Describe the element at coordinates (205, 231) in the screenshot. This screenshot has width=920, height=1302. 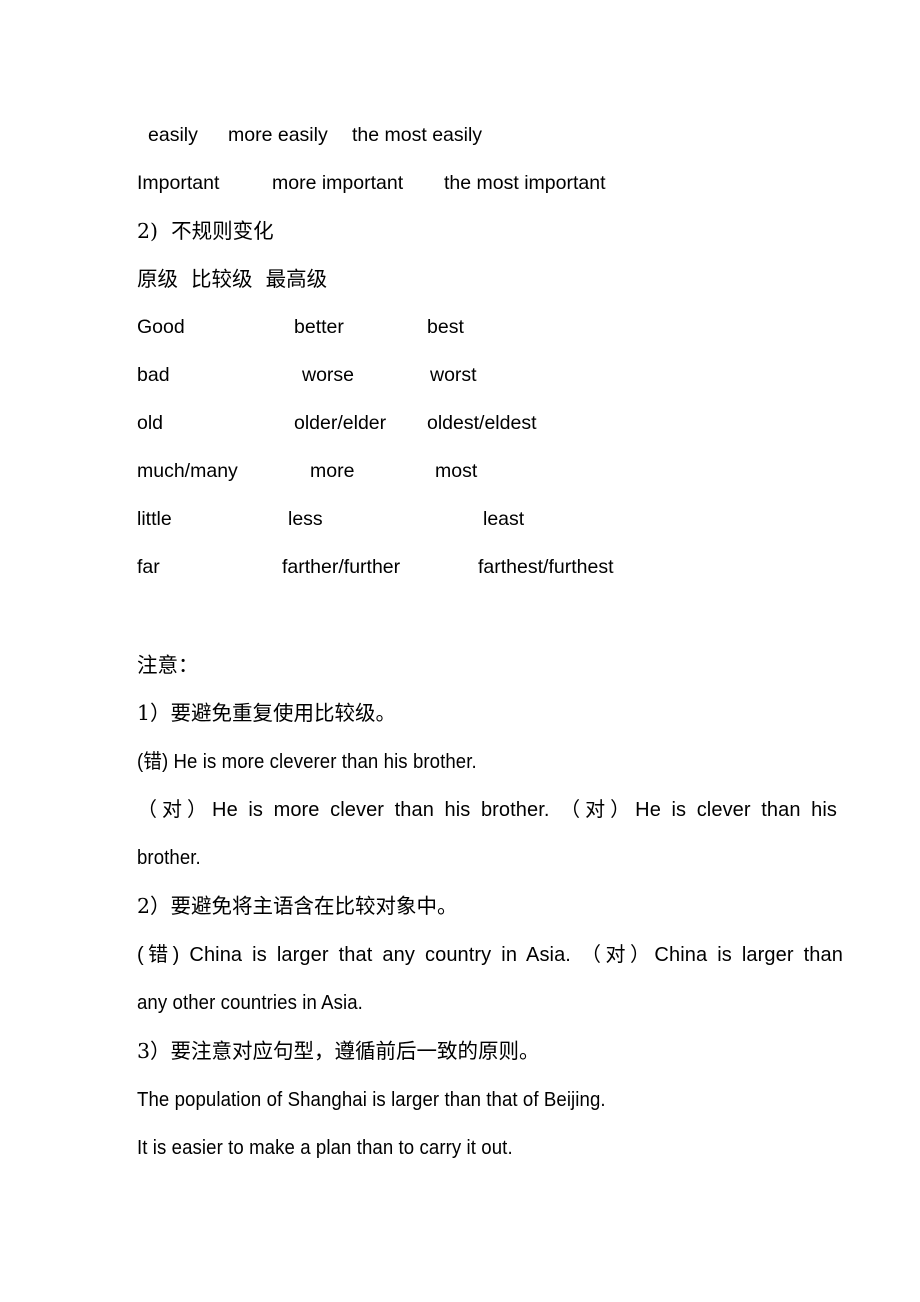
I see `section-heading-irregular: 2) 不规则变化` at that location.